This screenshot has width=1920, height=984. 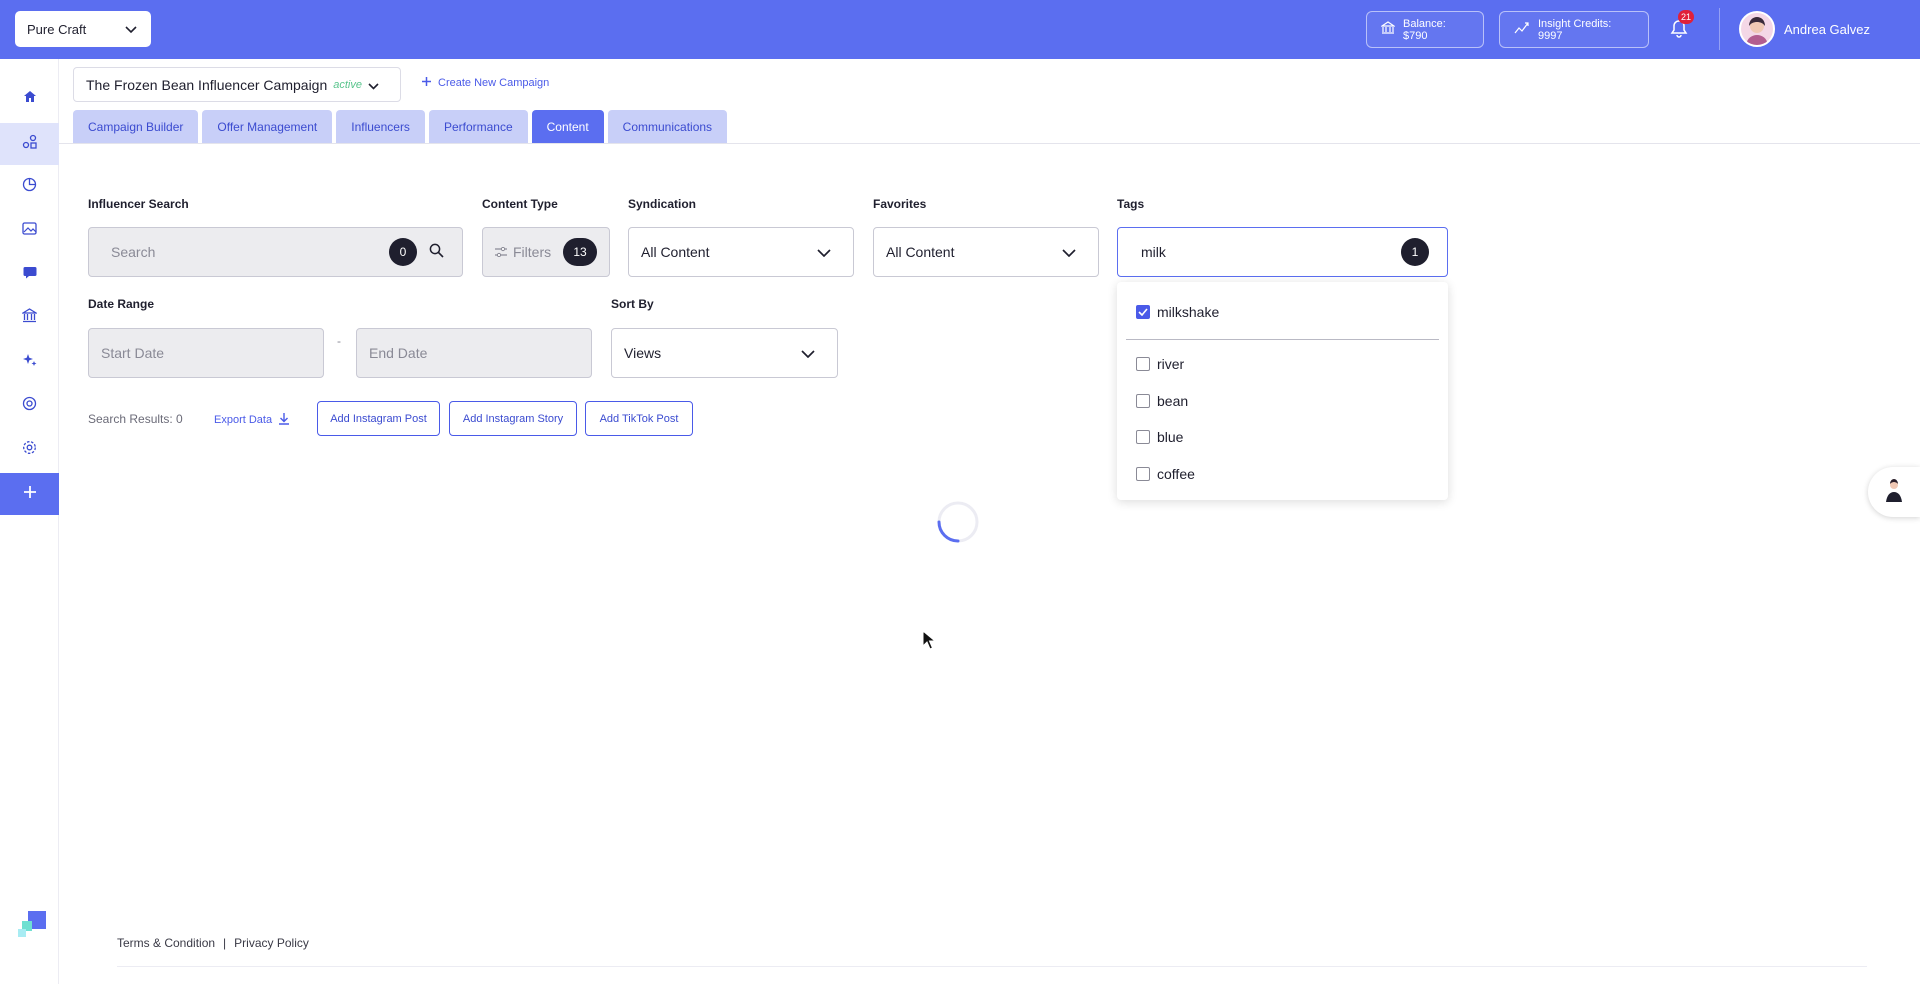 I want to click on lifebuoy-icon, so click(x=29, y=406).